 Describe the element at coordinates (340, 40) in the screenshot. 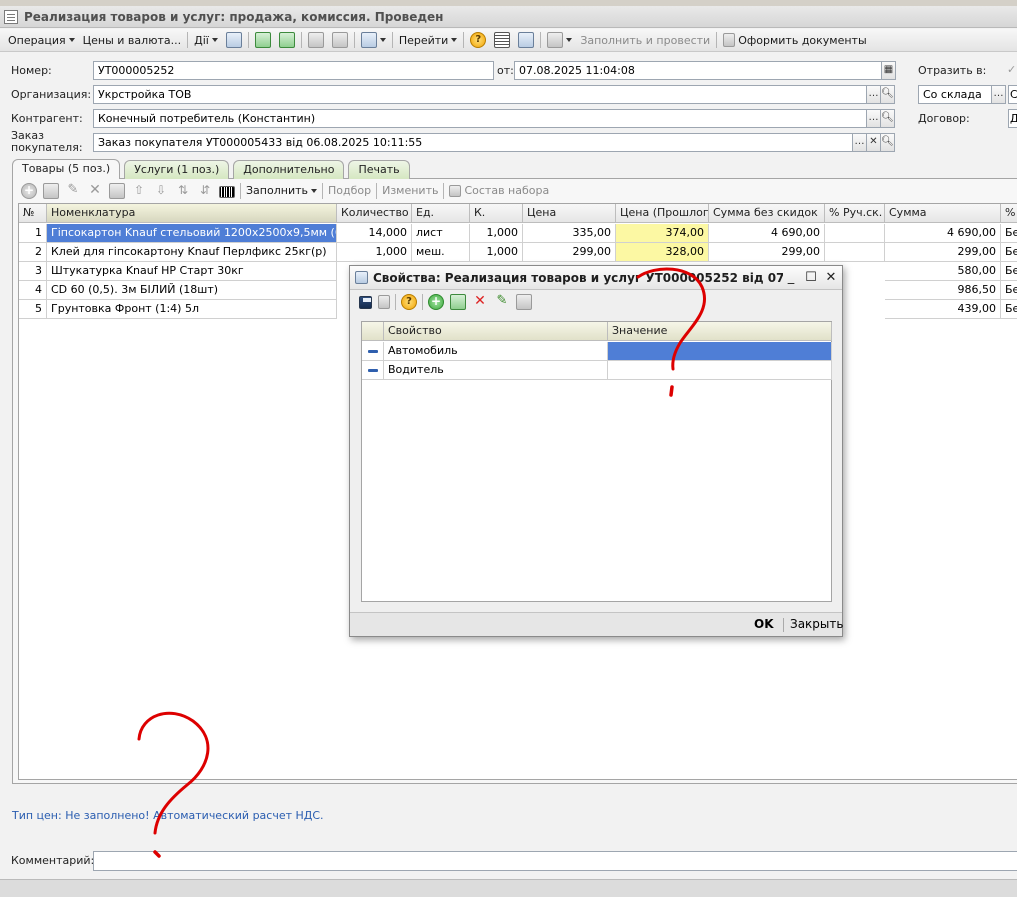

I see `next-document-button` at that location.